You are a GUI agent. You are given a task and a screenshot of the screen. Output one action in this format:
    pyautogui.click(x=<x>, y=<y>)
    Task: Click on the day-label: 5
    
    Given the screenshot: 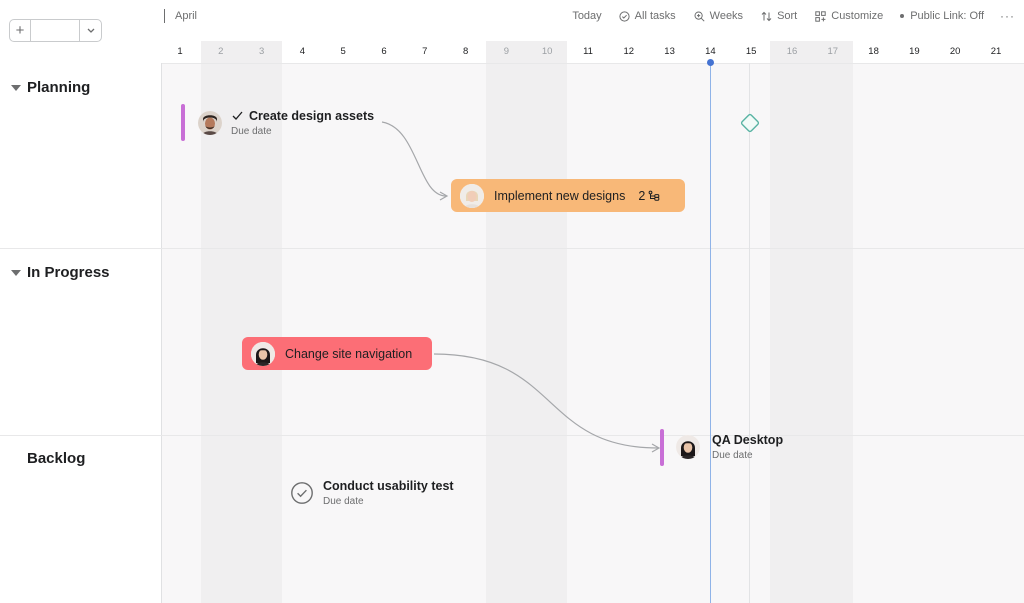 What is the action you would take?
    pyautogui.click(x=343, y=51)
    